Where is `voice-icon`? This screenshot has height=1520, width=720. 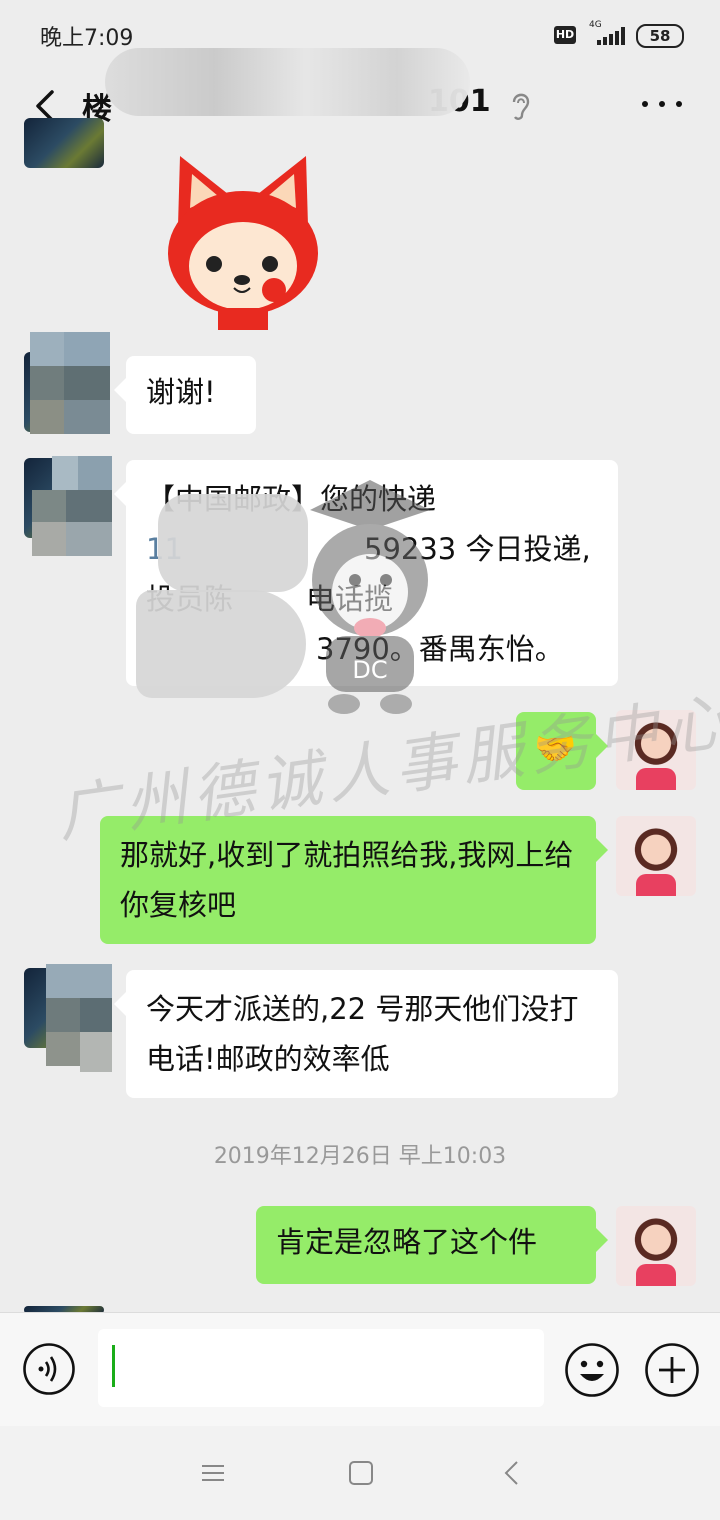 voice-icon is located at coordinates (49, 1369).